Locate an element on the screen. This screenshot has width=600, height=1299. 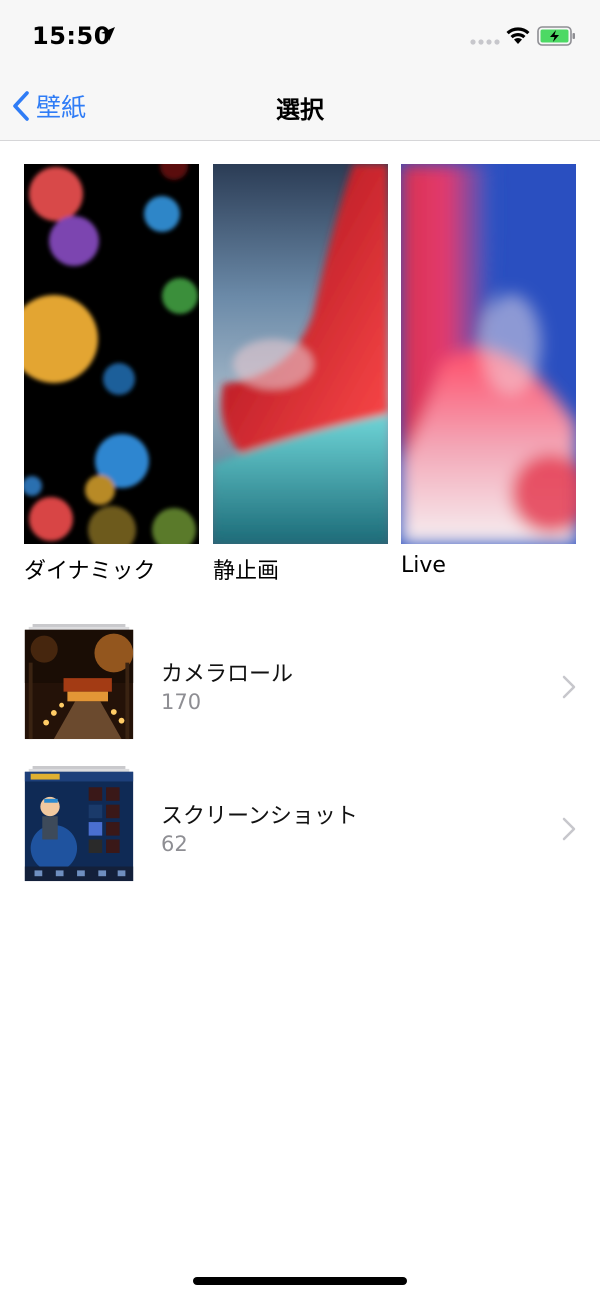
screenshots-thumbnail is located at coordinates (79, 824).